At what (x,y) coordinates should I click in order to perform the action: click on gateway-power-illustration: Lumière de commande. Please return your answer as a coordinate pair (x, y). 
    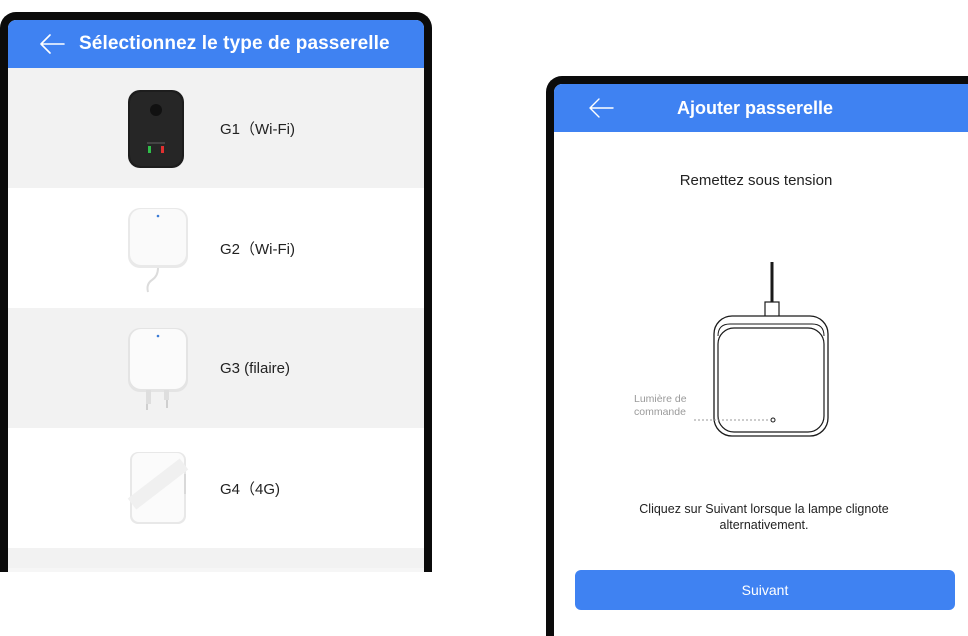
    Looking at the image, I should click on (731, 349).